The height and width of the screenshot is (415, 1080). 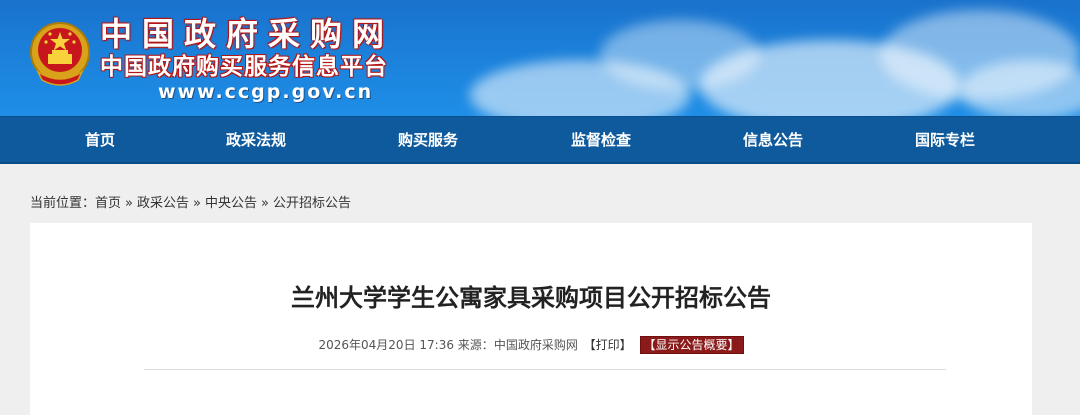 What do you see at coordinates (60, 54) in the screenshot?
I see `national-emblem-icon` at bounding box center [60, 54].